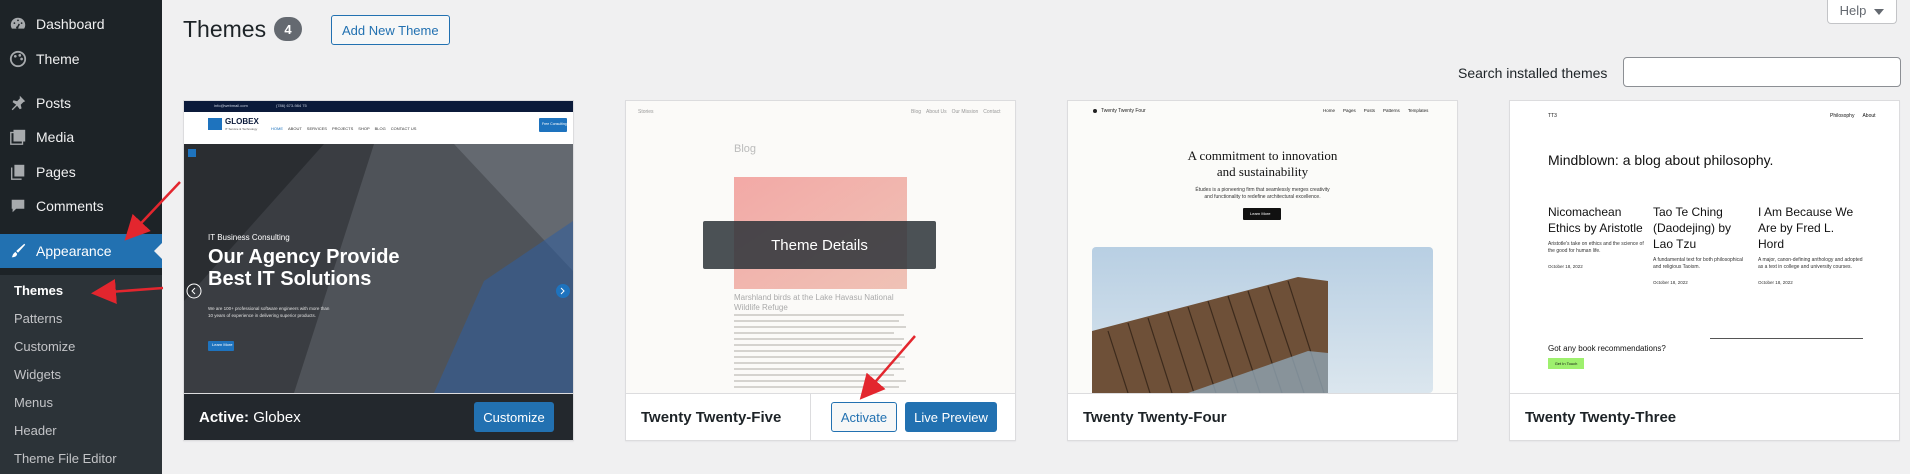 This screenshot has height=474, width=1910. Describe the element at coordinates (1607, 348) in the screenshot. I see `tt3-cta-text: Got any book recommendations?` at that location.